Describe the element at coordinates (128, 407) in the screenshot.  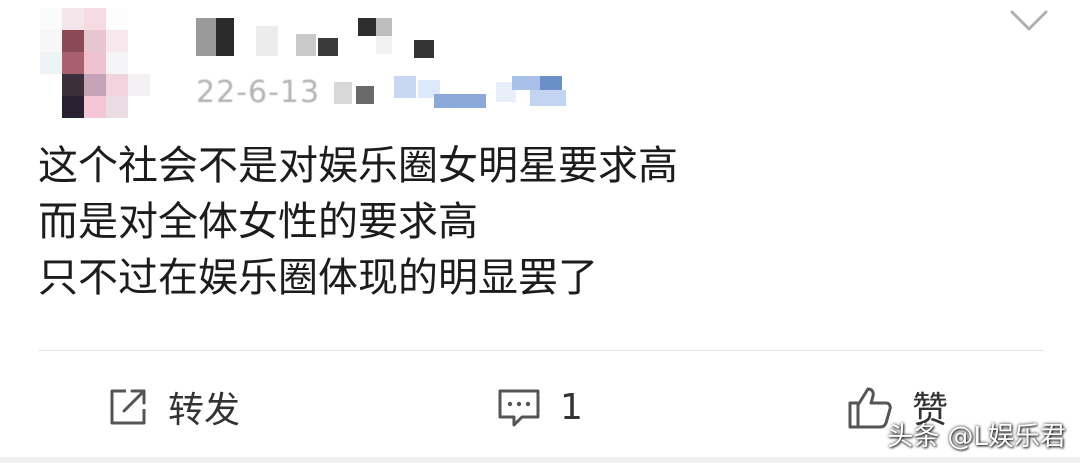
I see `repost-icon` at that location.